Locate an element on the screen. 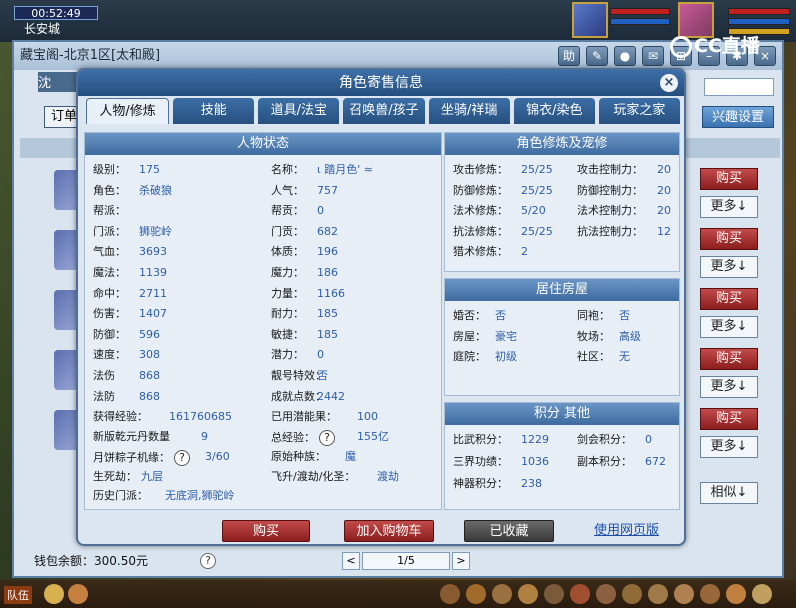 This screenshot has height=608, width=796. stat-row: 防御控制力： 20 is located at coordinates (624, 191).